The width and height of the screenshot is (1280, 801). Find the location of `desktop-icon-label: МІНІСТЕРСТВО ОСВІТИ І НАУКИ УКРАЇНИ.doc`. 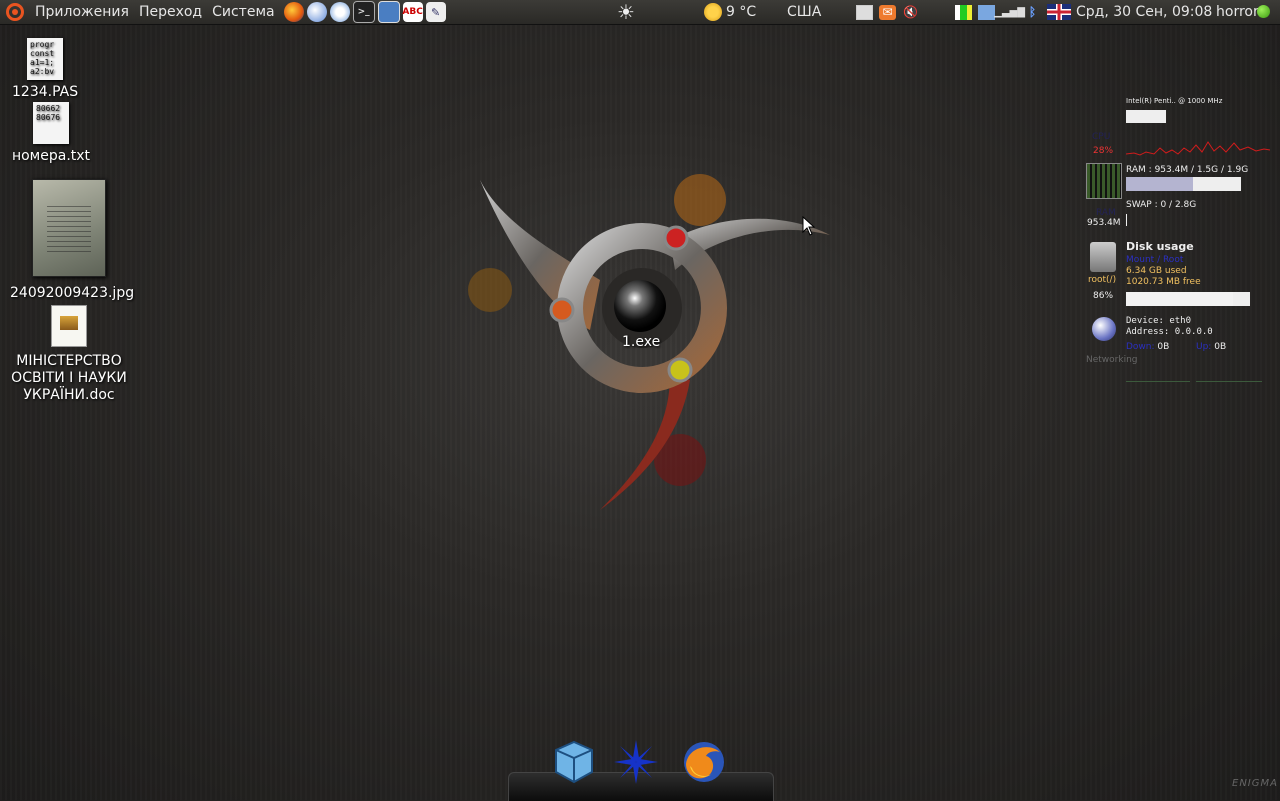

desktop-icon-label: МІНІСТЕРСТВО ОСВІТИ І НАУКИ УКРАЇНИ.doc is located at coordinates (69, 378).